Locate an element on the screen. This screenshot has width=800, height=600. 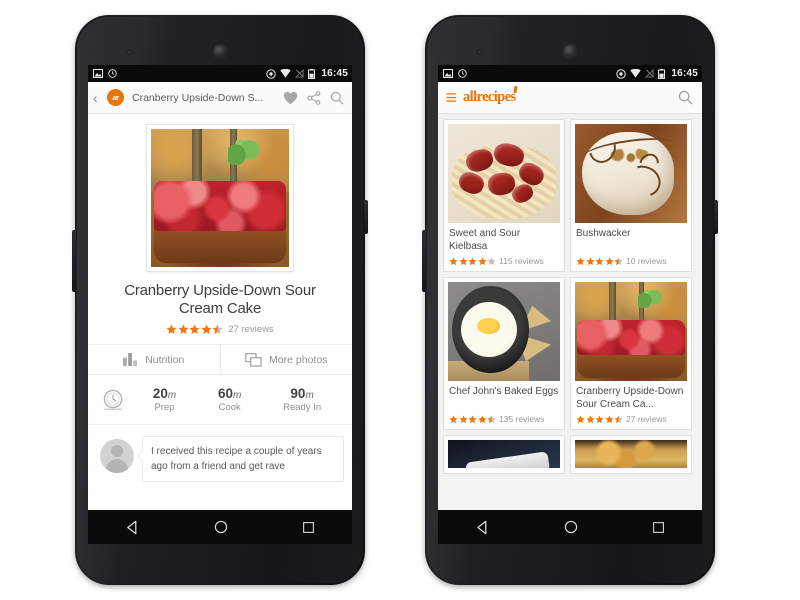
recipe-hero-image is located at coordinates (220, 198).